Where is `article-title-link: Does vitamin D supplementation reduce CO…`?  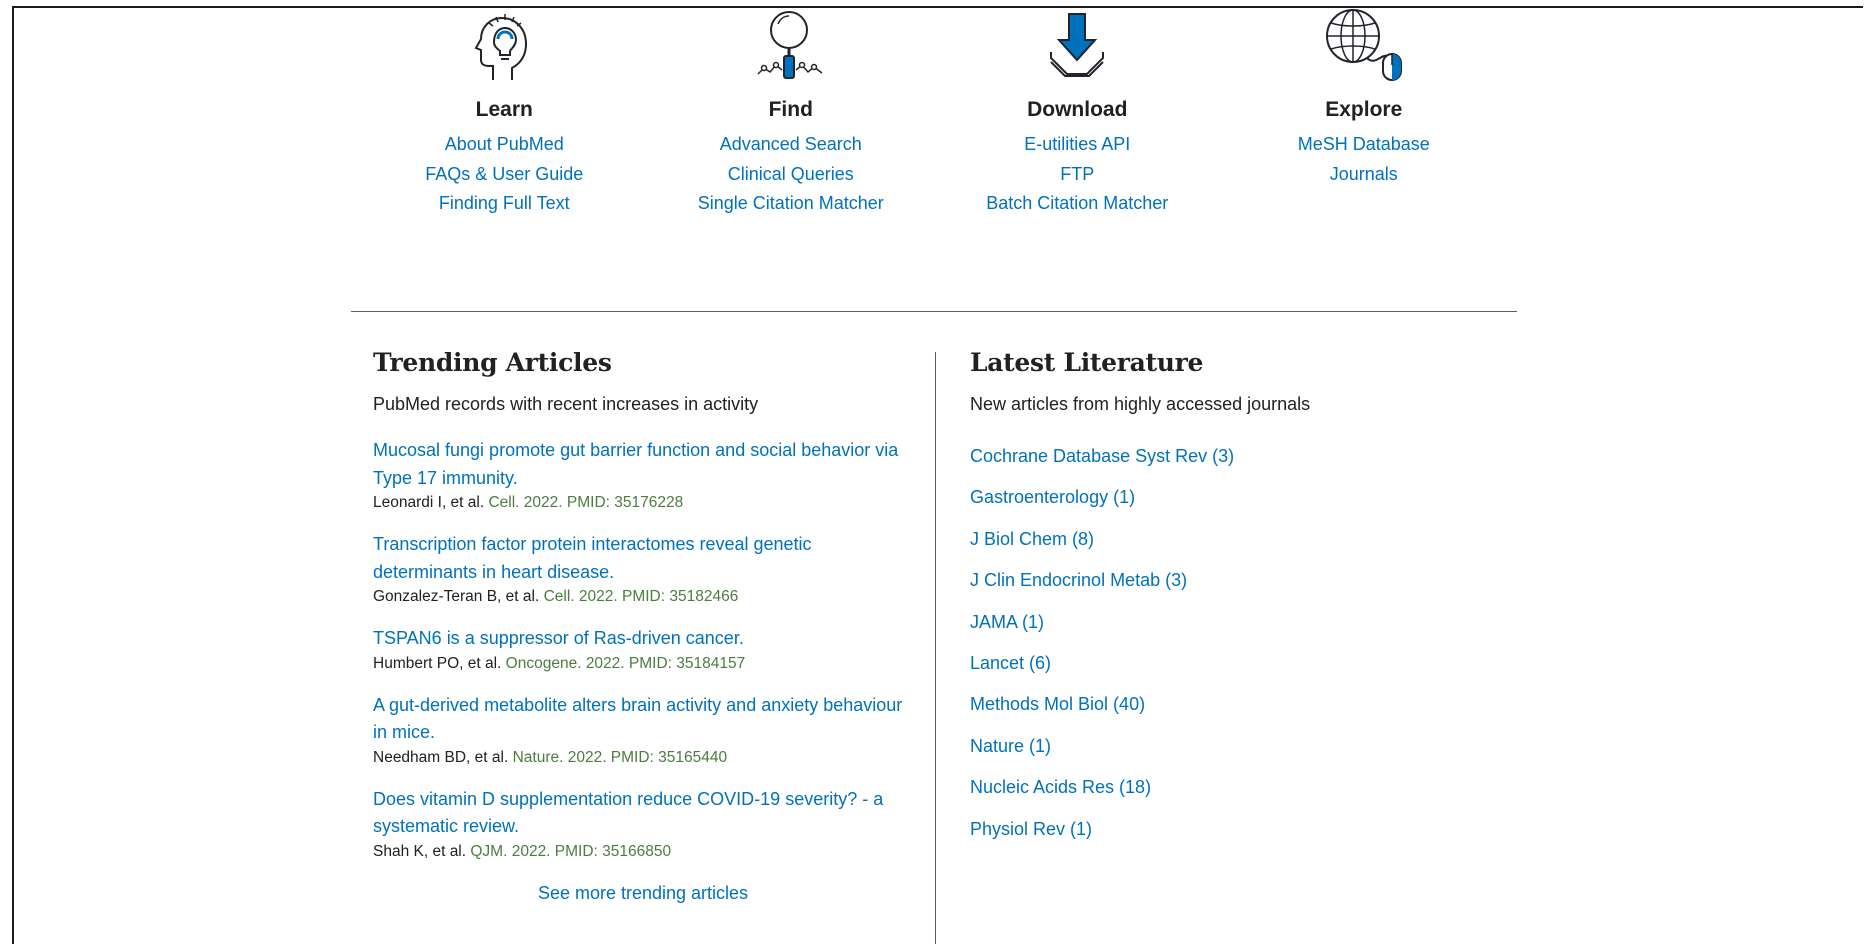
article-title-link: Does vitamin D supplementation reduce CO… is located at coordinates (643, 813).